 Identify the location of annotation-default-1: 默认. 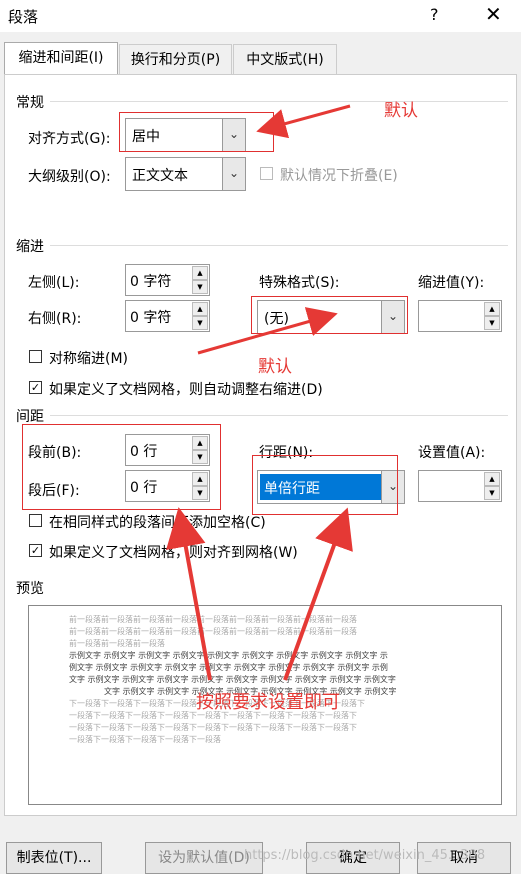
(401, 111).